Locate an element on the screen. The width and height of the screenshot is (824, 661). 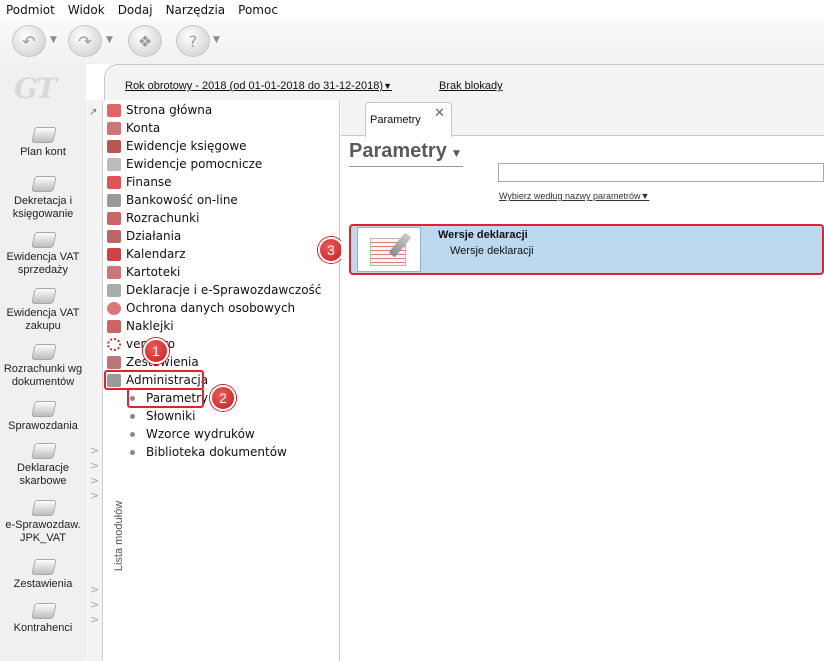
nav-zestawienia: Zestawienia is located at coordinates (43, 573).